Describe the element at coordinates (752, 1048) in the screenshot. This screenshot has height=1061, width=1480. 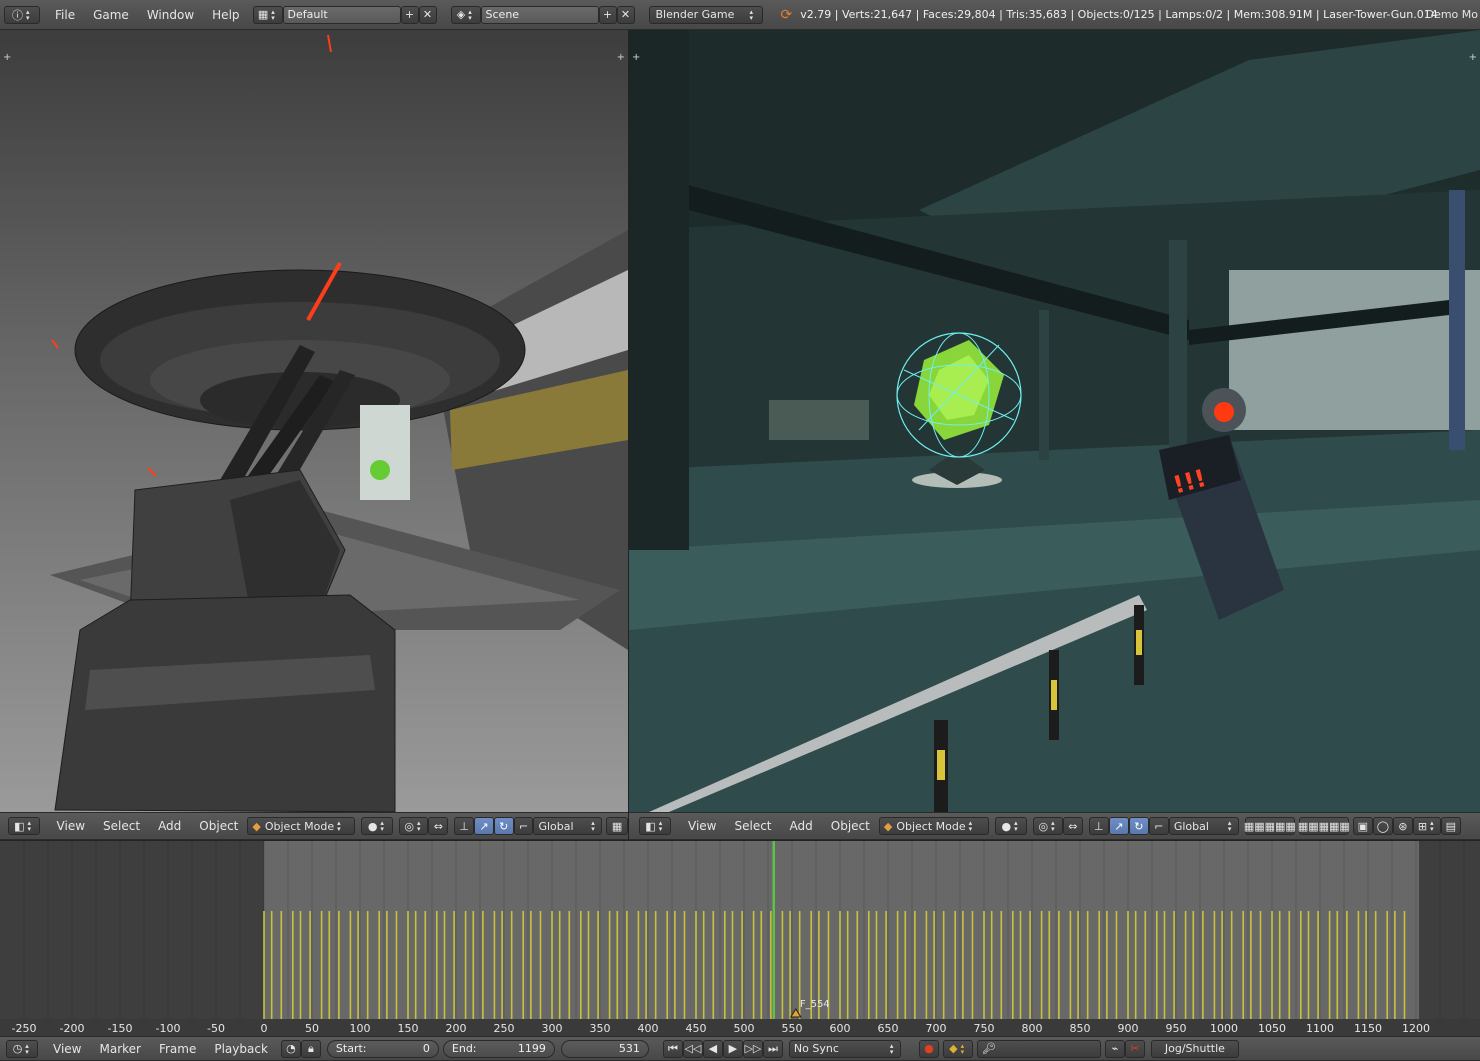
I see `jump-to-next-keyframe-icon: ▷▷` at that location.